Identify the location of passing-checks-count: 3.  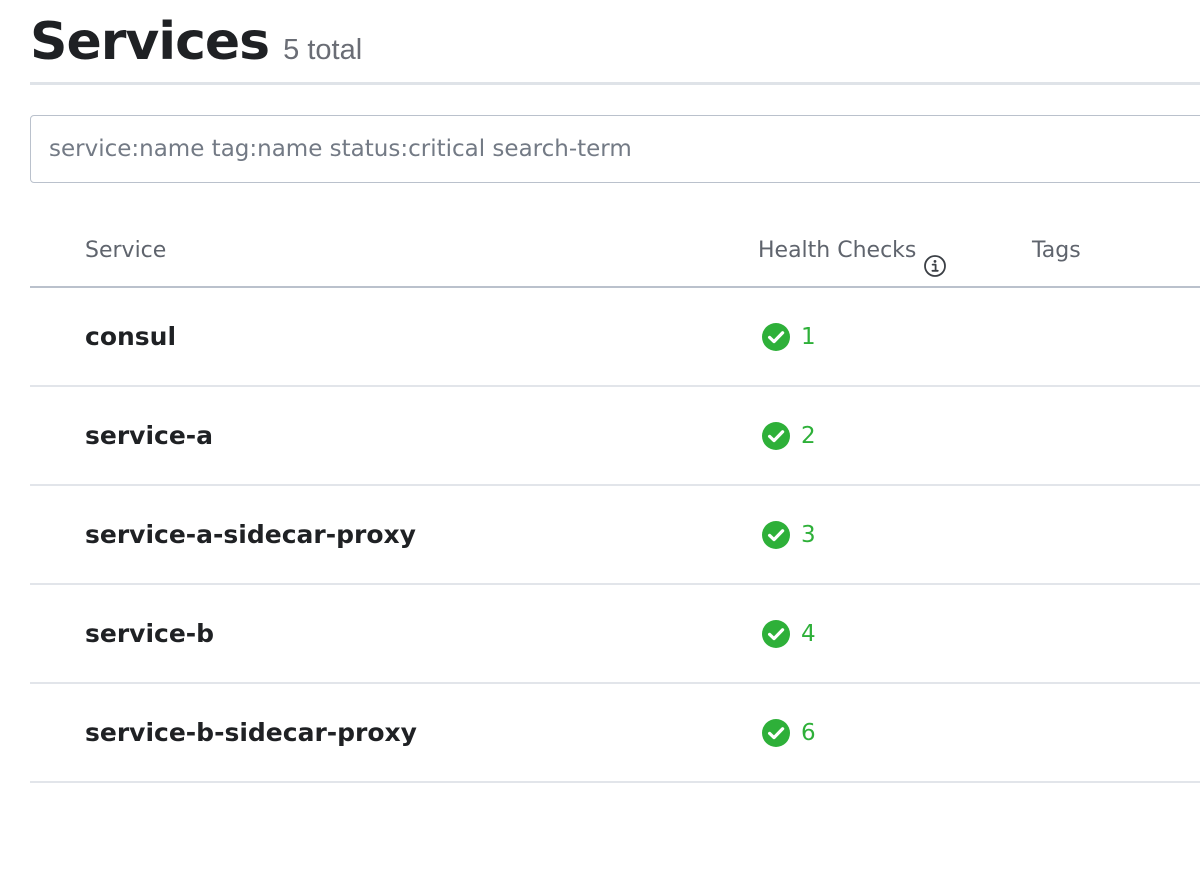
(808, 534).